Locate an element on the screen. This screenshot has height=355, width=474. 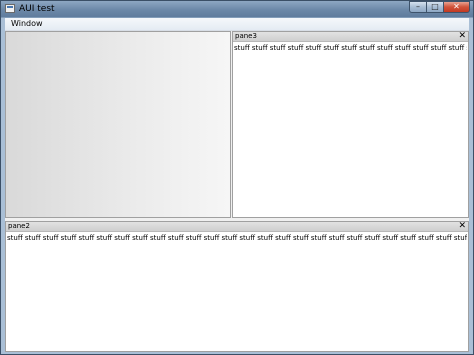
title-bar: AUI test – □ ✕ is located at coordinates (237, 9).